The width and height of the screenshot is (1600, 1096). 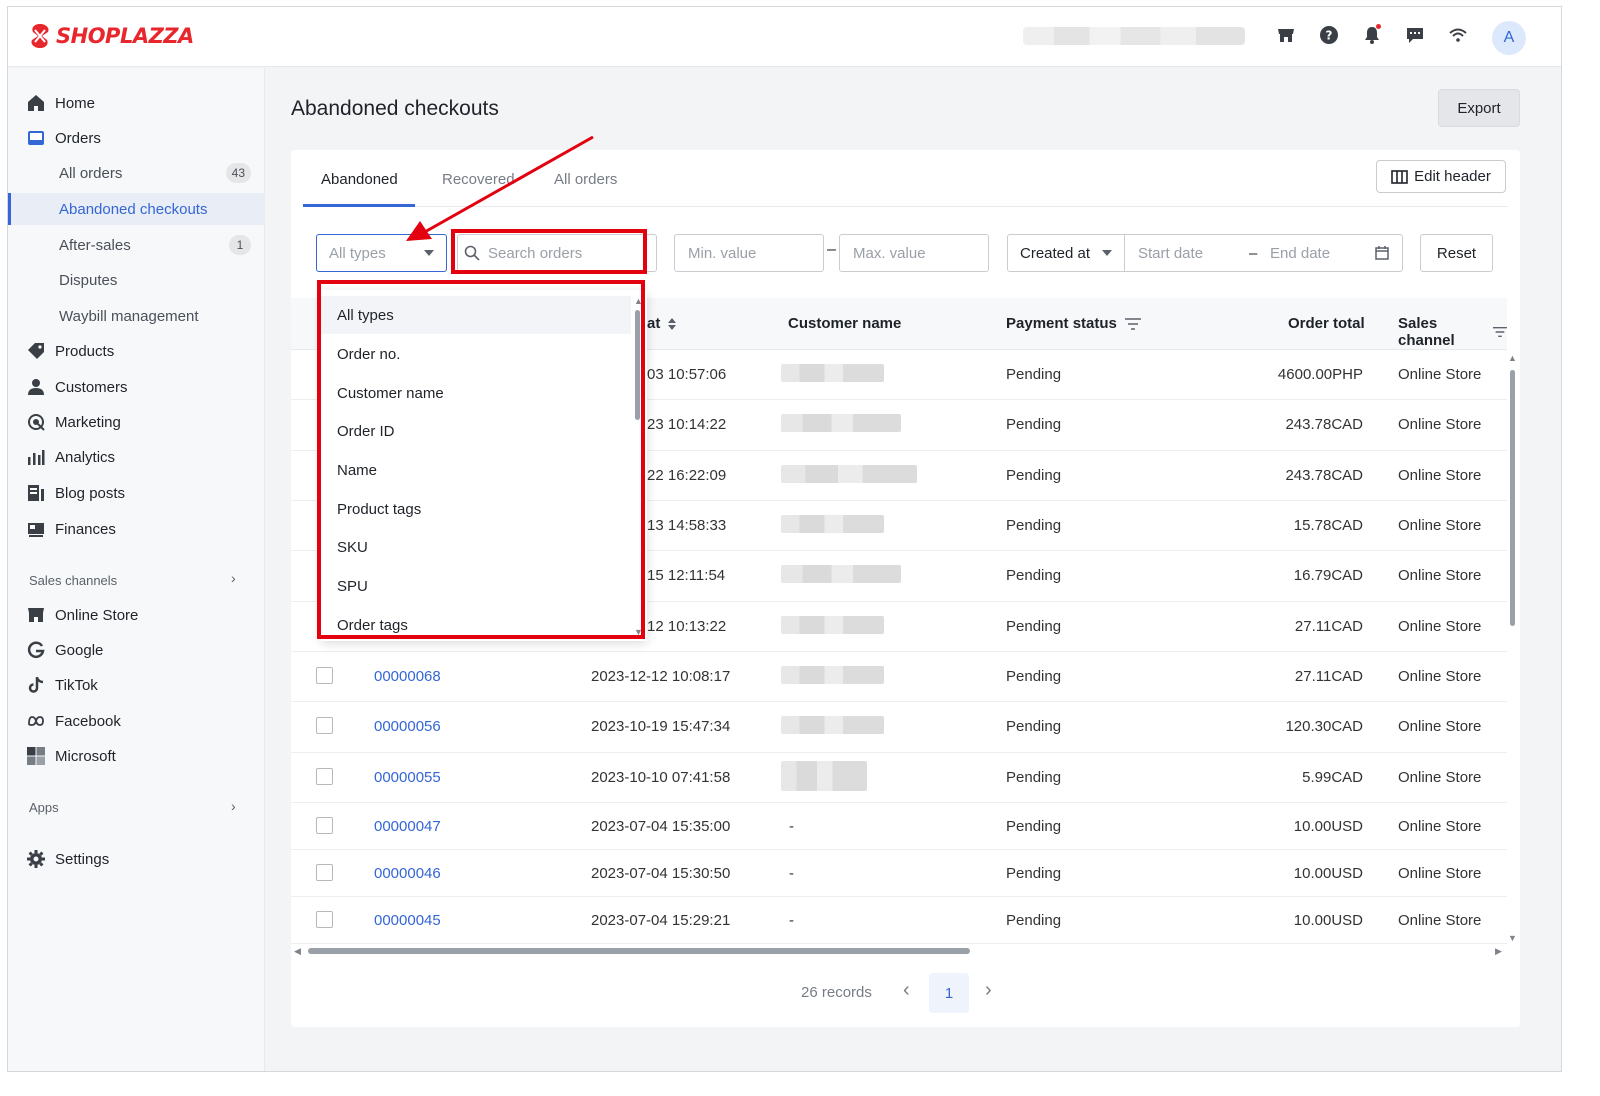 I want to click on order-number-link: 00000055, so click(x=407, y=777).